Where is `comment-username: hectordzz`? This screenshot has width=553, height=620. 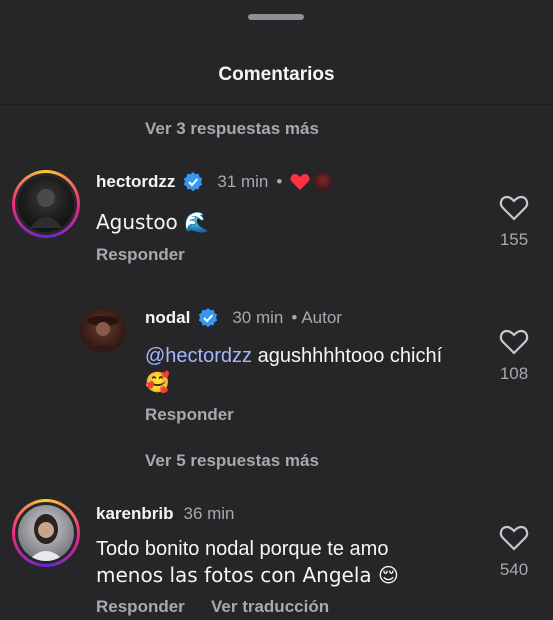 comment-username: hectordzz is located at coordinates (135, 182).